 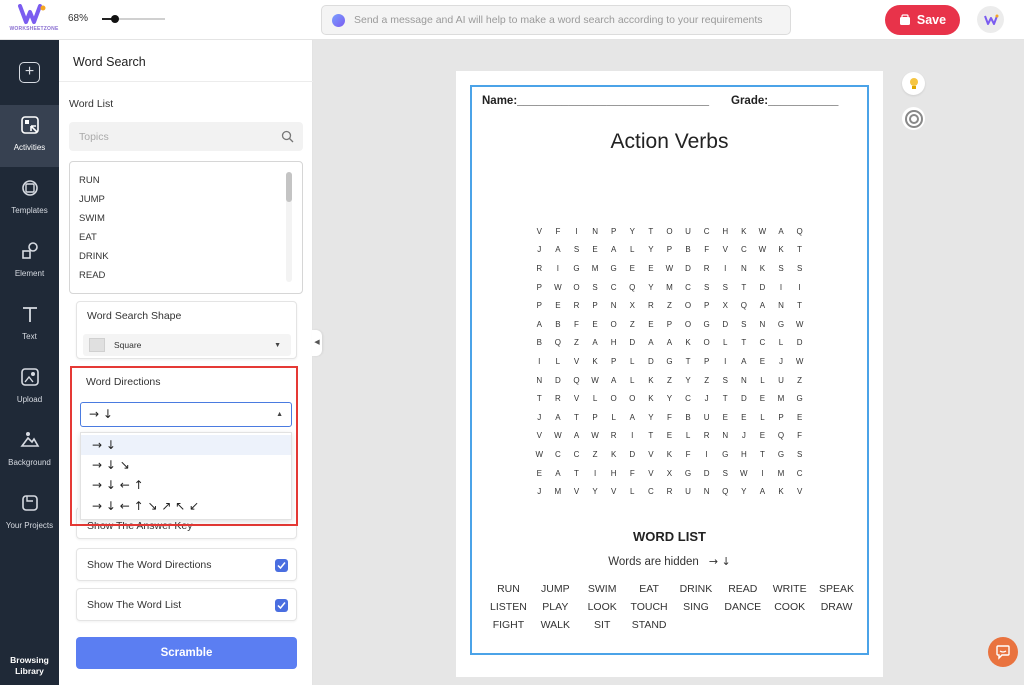 What do you see at coordinates (29, 136) in the screenshot?
I see `rail-item-activities: Activities` at bounding box center [29, 136].